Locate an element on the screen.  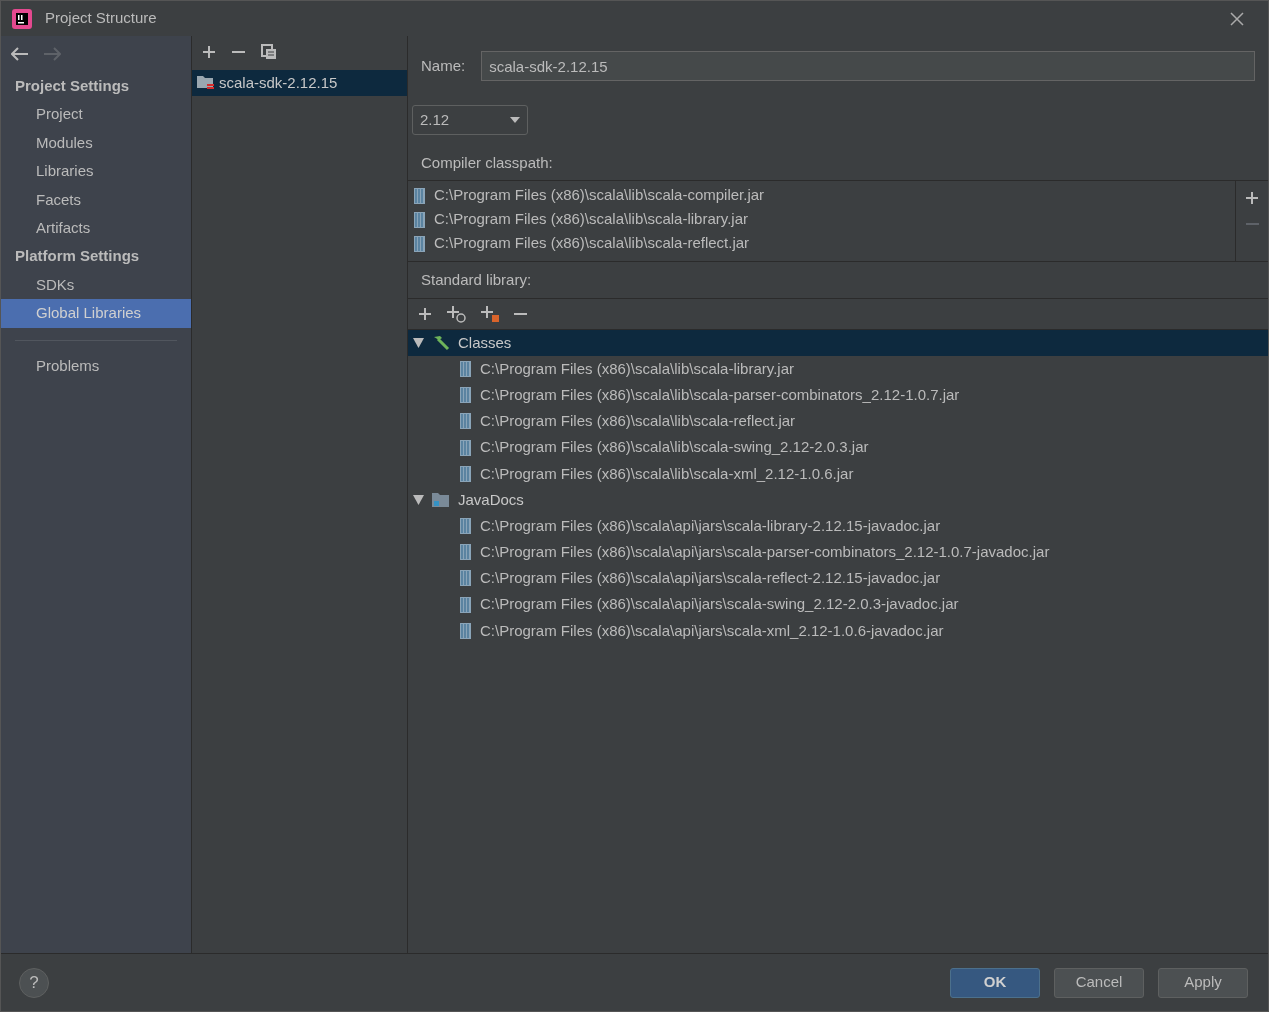
name-label: Name: is located at coordinates (443, 65).